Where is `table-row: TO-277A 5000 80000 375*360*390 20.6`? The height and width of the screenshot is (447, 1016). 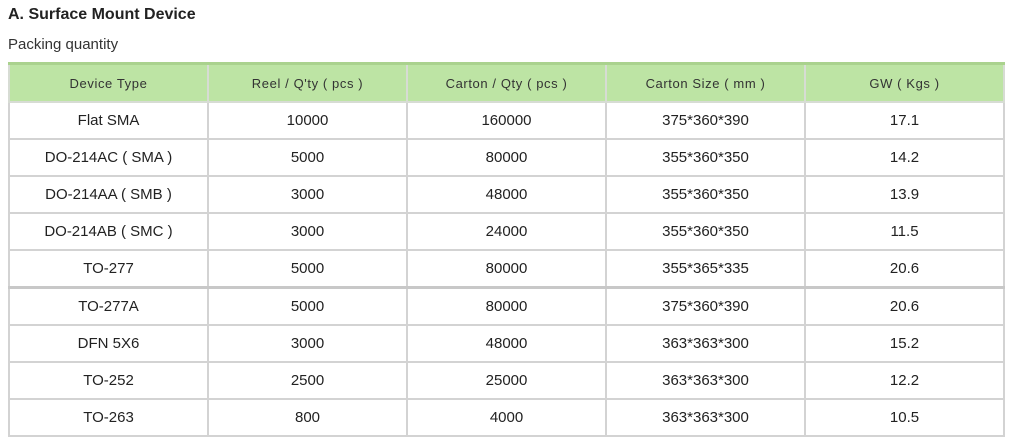
table-row: TO-277A 5000 80000 375*360*390 20.6 is located at coordinates (506, 306).